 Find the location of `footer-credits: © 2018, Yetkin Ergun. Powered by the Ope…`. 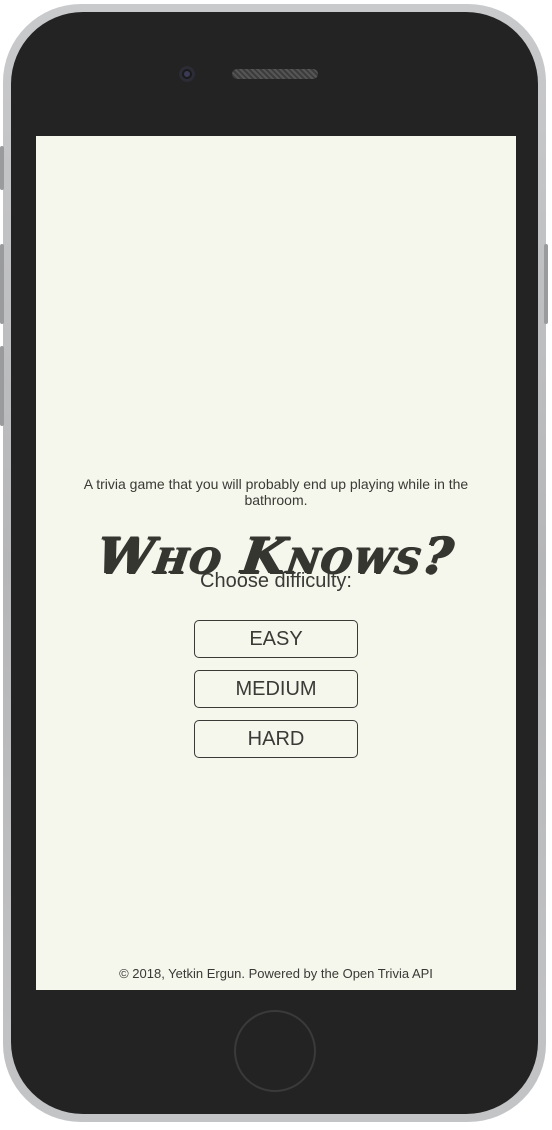

footer-credits: © 2018, Yetkin Ergun. Powered by the Ope… is located at coordinates (276, 973).